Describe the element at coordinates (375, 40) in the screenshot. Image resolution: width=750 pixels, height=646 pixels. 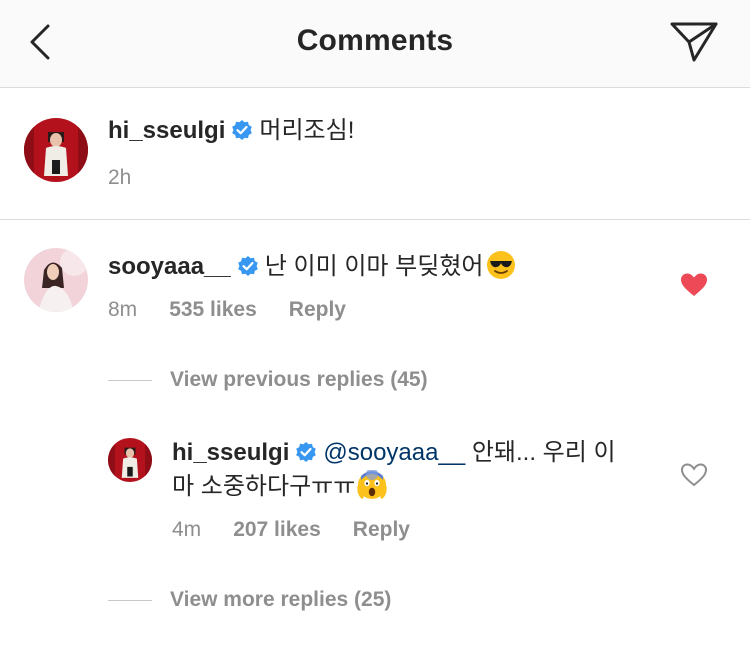
I see `page-title: Comments` at that location.